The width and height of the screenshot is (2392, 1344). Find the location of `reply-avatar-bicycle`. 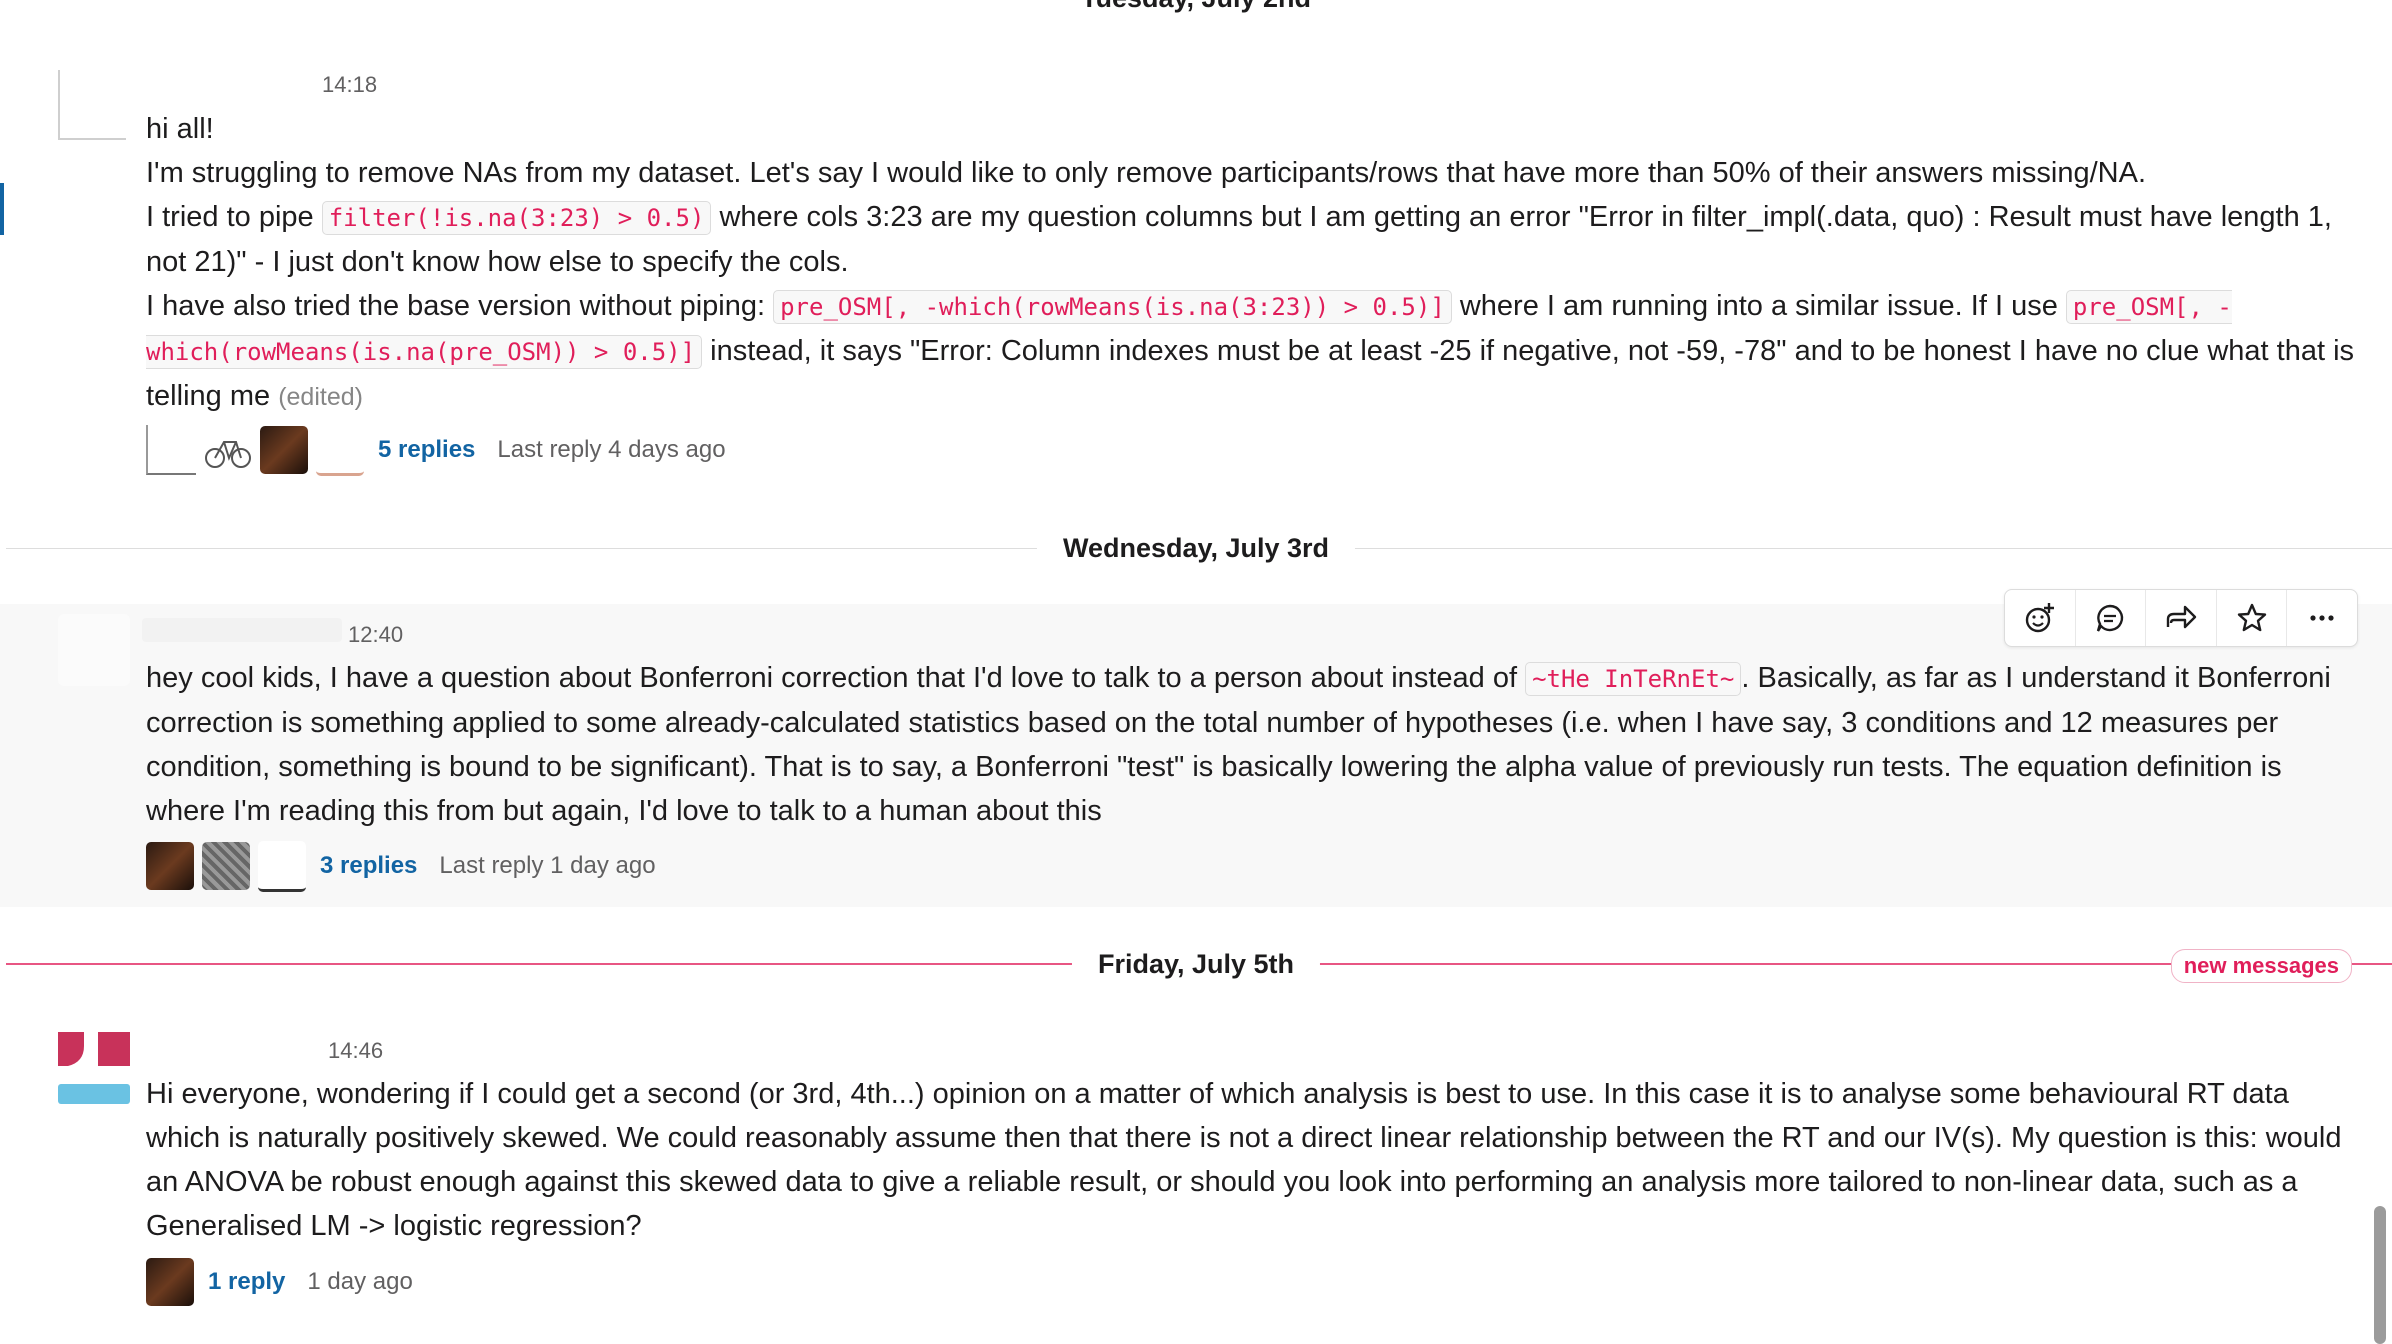

reply-avatar-bicycle is located at coordinates (228, 450).